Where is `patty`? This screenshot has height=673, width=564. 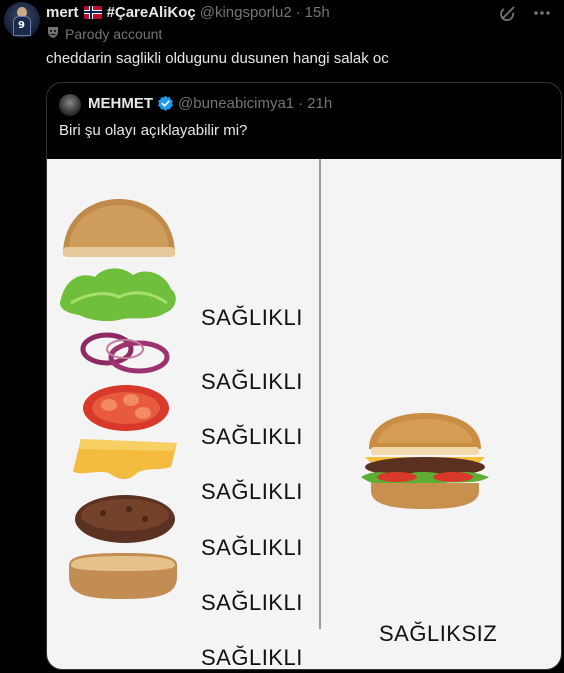 patty is located at coordinates (125, 519).